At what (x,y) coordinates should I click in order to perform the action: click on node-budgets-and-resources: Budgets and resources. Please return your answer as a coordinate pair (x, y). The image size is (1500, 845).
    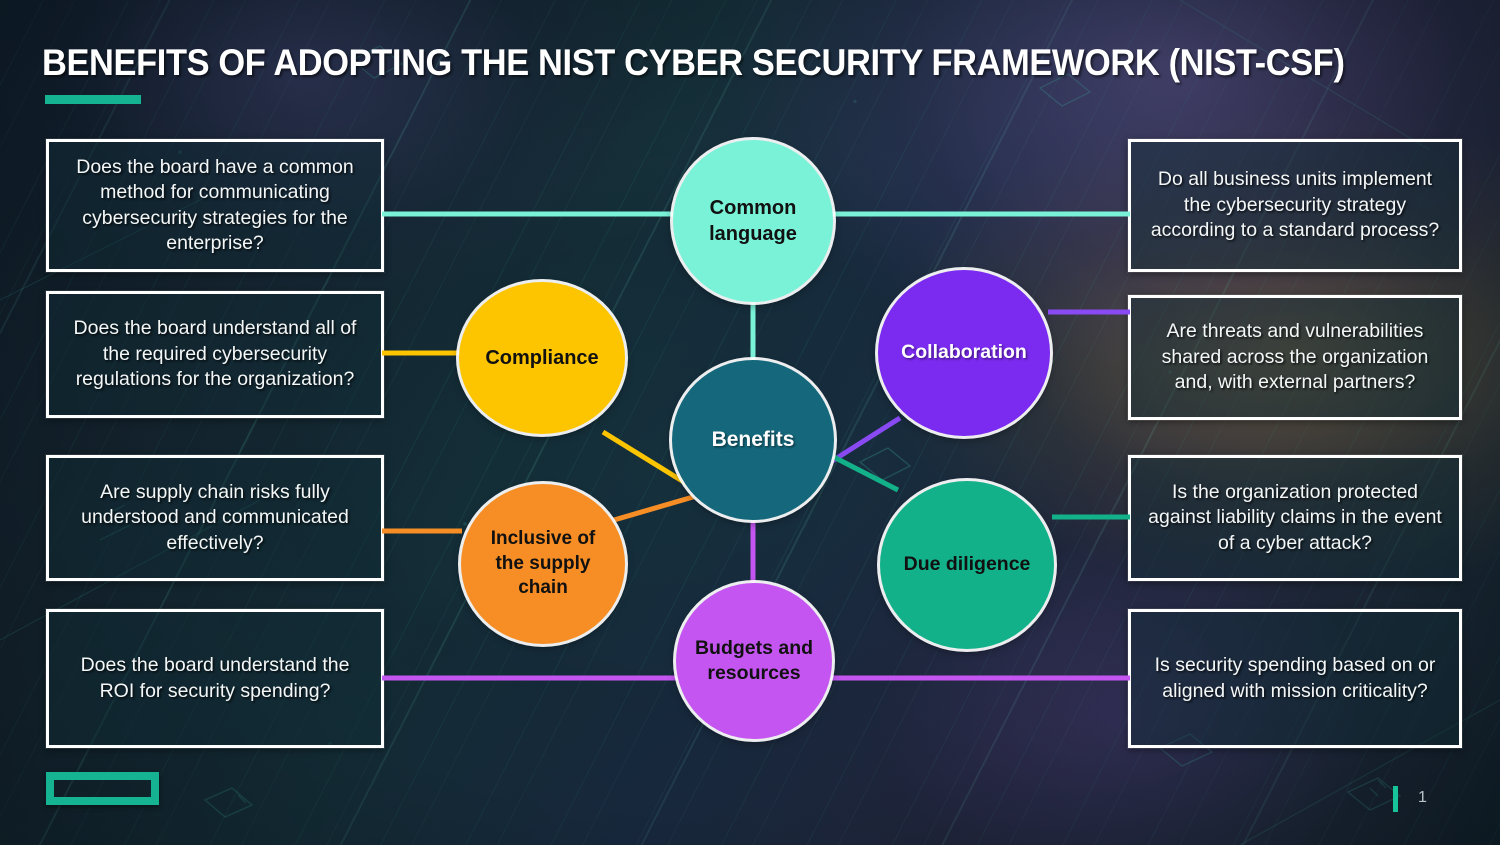
    Looking at the image, I should click on (754, 661).